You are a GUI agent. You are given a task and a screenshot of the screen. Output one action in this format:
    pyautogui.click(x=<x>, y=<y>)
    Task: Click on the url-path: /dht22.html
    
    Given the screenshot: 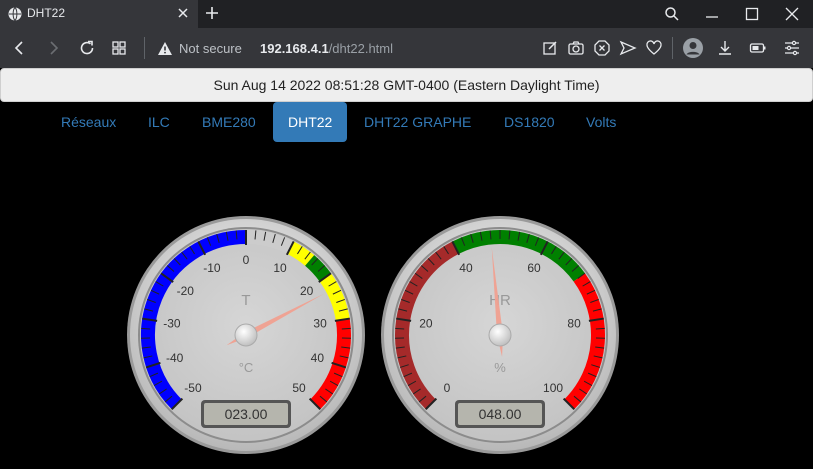 What is the action you would take?
    pyautogui.click(x=361, y=48)
    